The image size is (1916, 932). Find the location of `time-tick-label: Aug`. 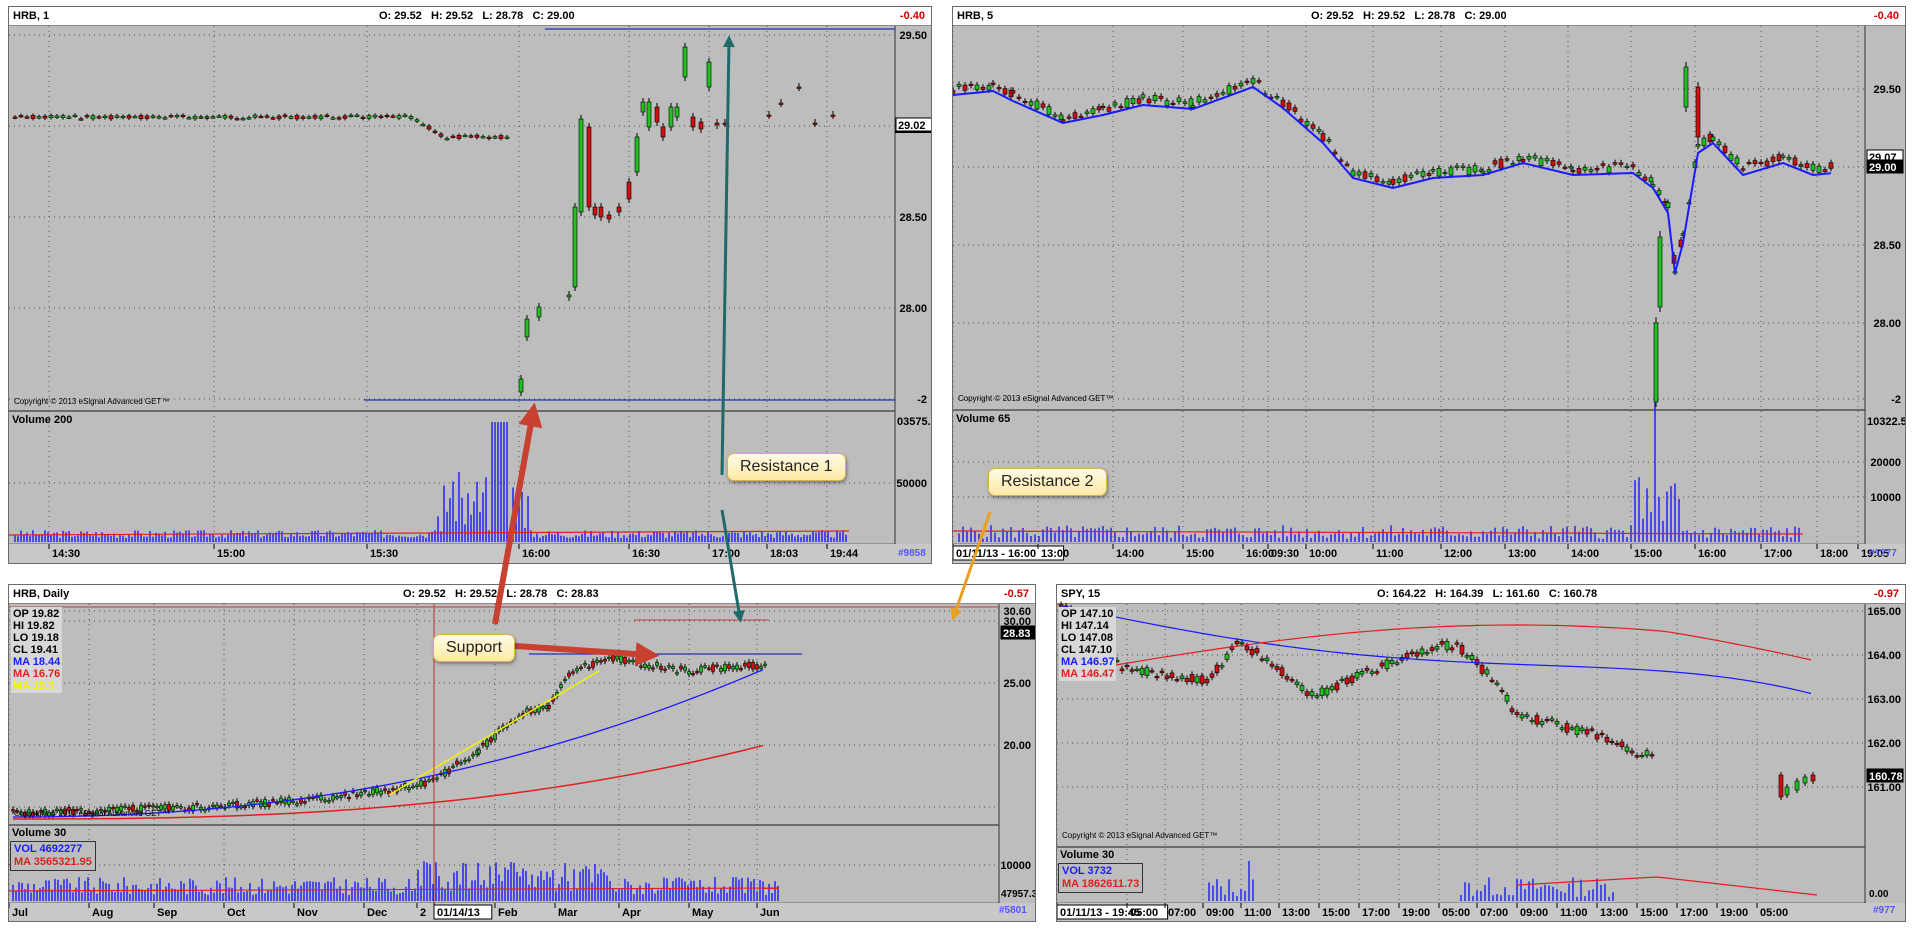

time-tick-label: Aug is located at coordinates (102, 913).